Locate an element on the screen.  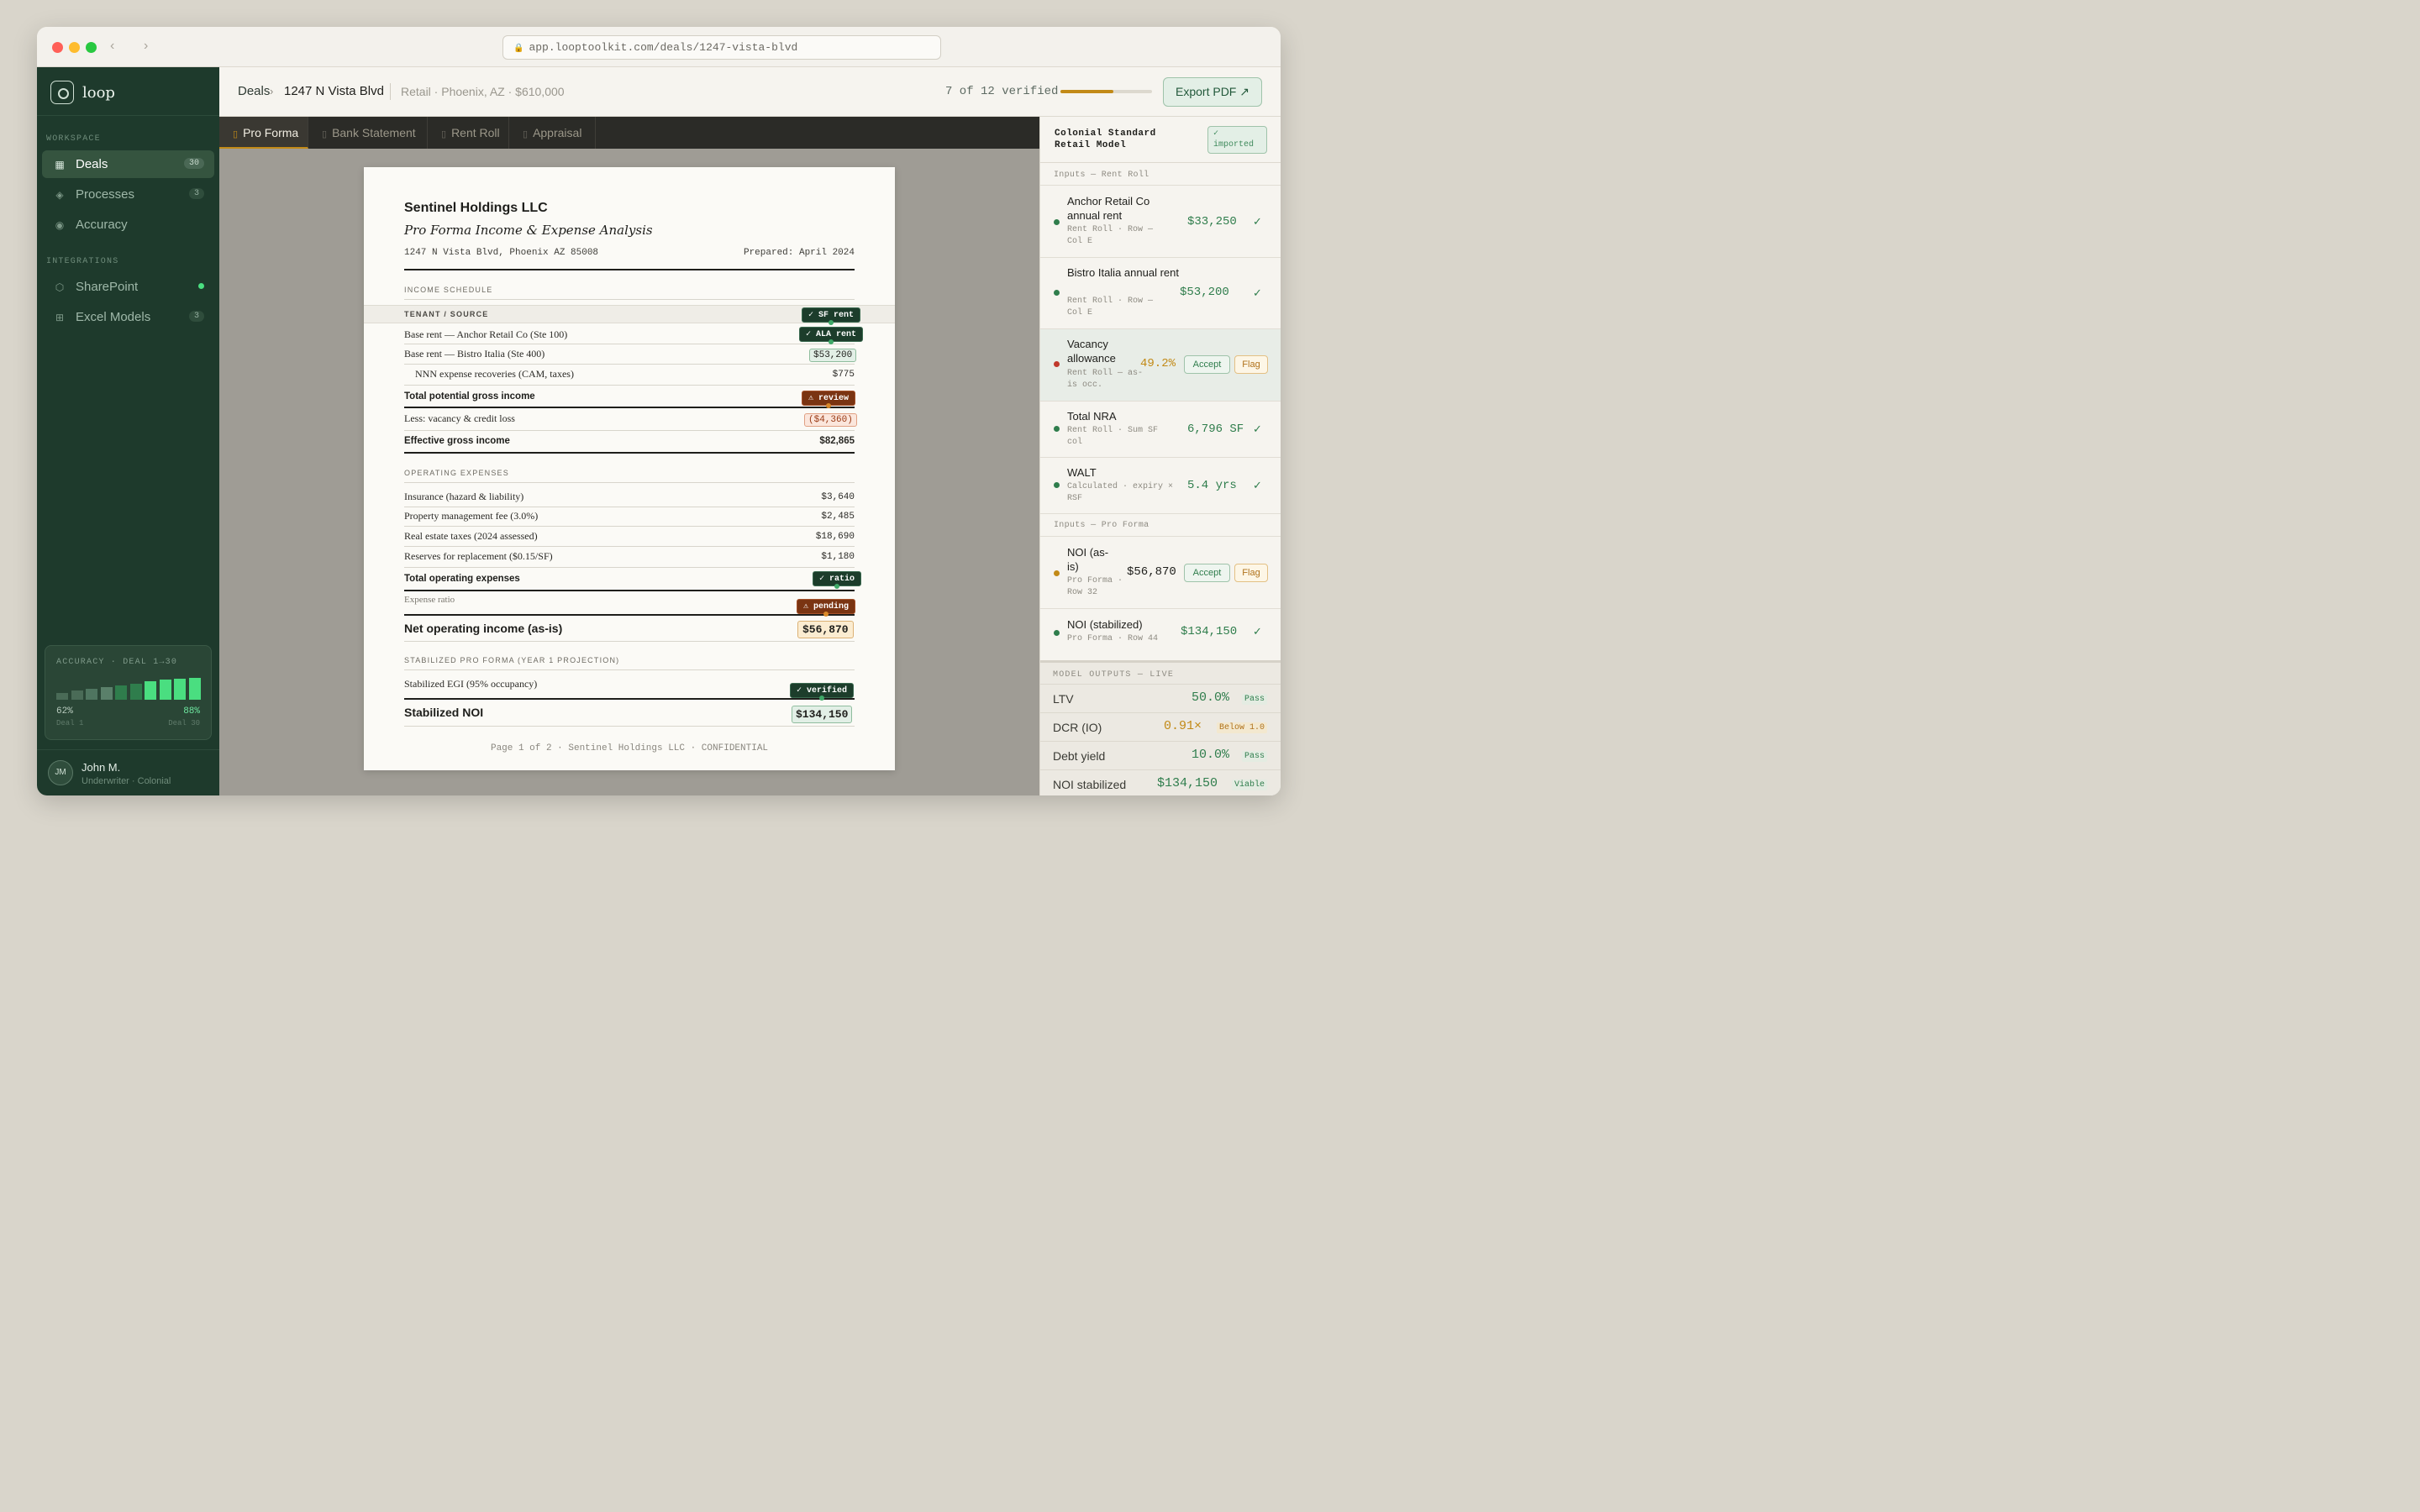
accuracy-start-value: 62% is located at coordinates (64, 711).